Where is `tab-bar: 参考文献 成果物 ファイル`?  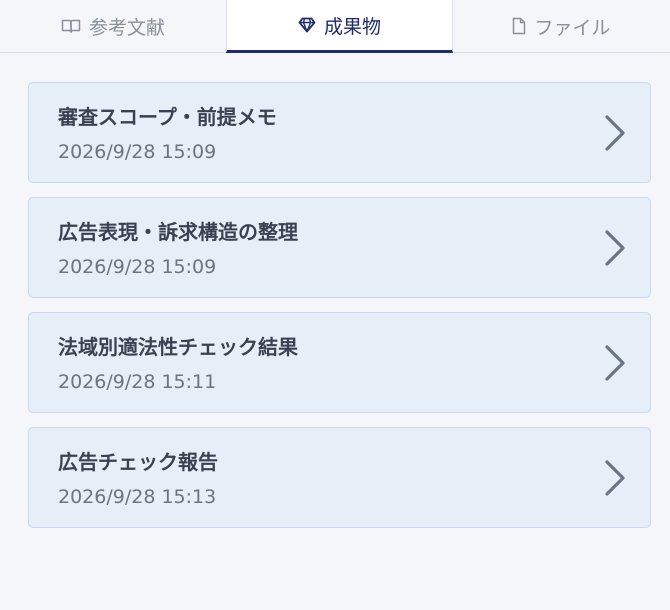
tab-bar: 参考文献 成果物 ファイル is located at coordinates (335, 26).